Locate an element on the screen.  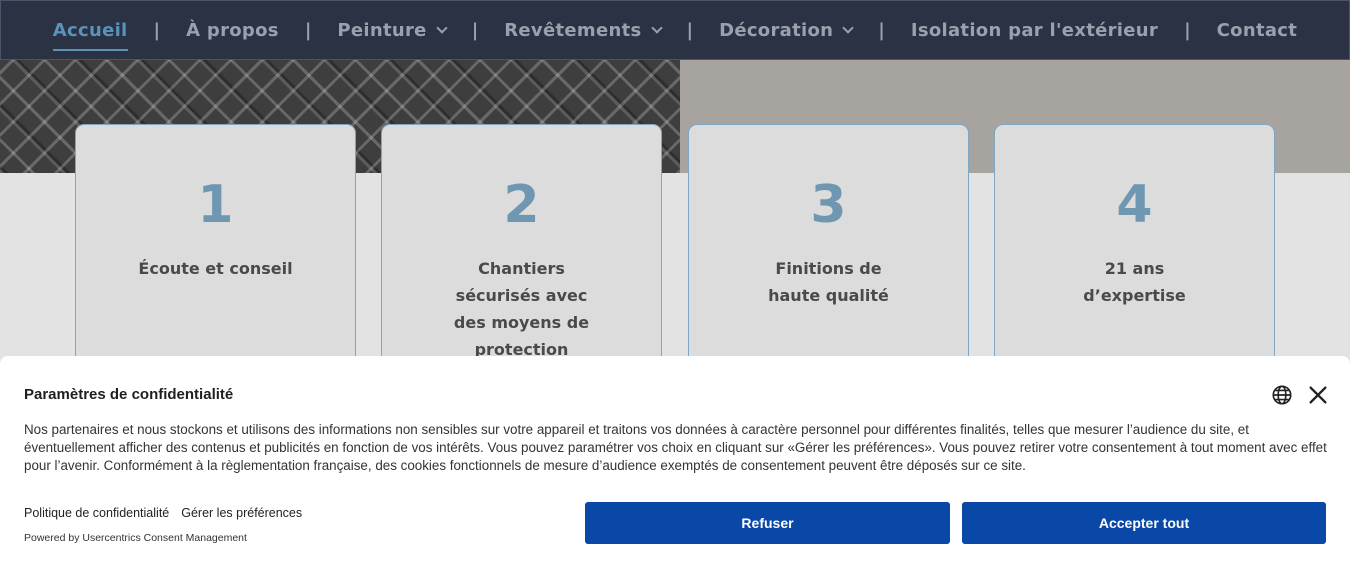
nav-item-accueil: Accueil is located at coordinates (90, 35).